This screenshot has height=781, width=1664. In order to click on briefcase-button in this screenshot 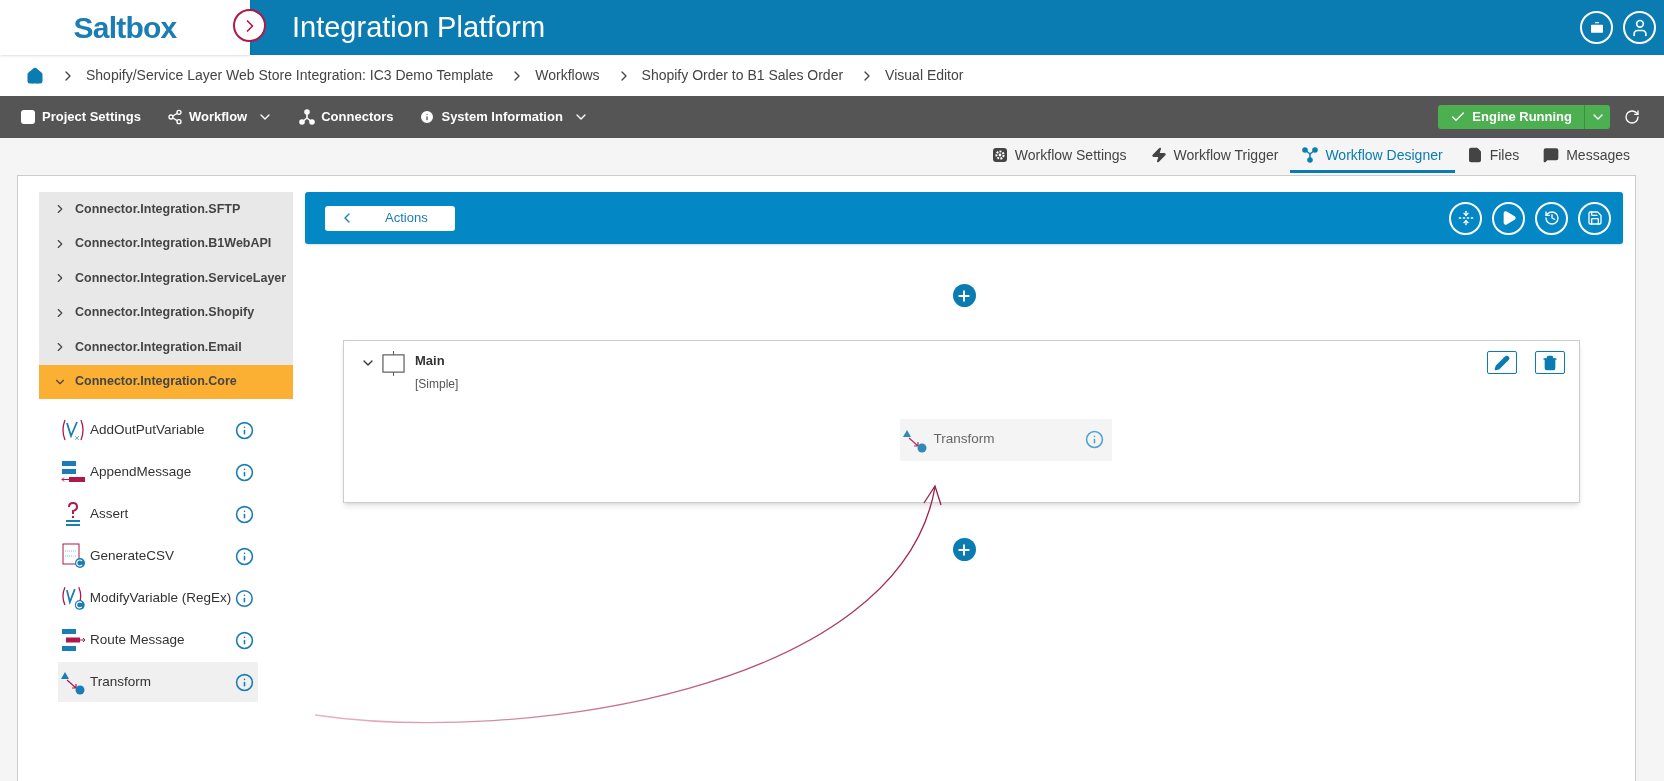, I will do `click(1596, 27)`.